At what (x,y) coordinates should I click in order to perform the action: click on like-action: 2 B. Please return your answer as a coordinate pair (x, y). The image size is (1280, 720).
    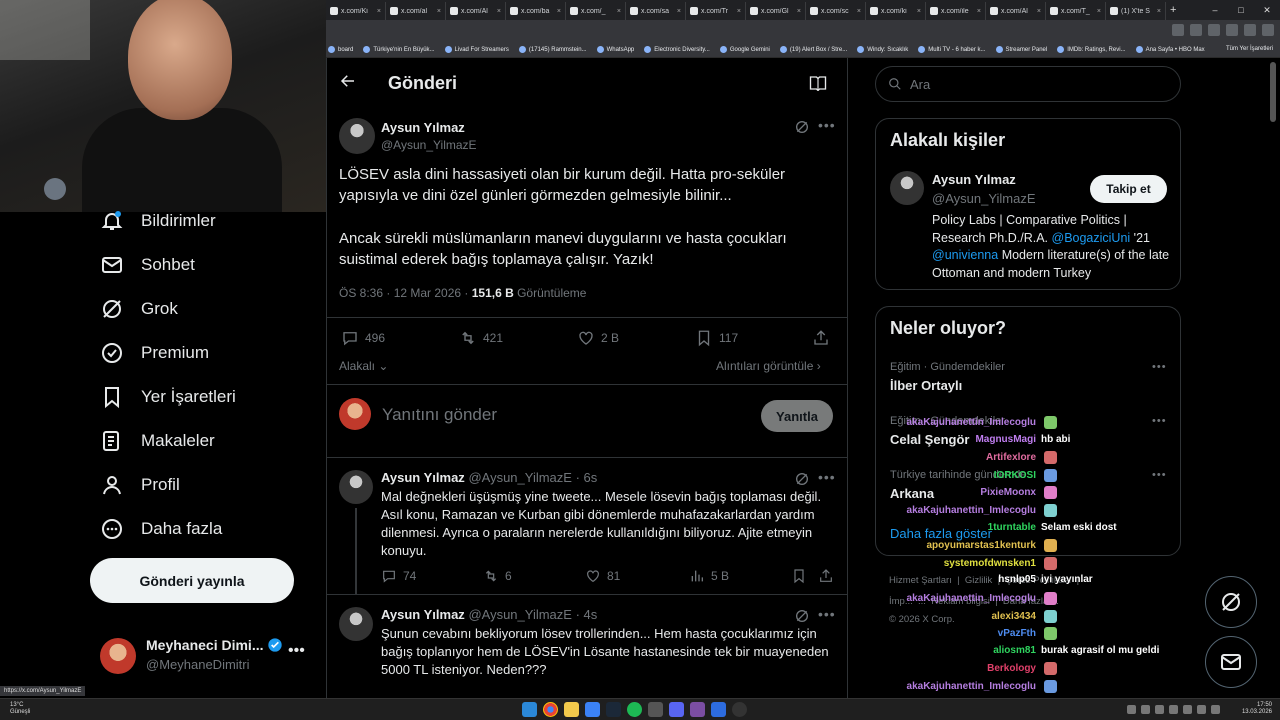
    Looking at the image, I should click on (598, 338).